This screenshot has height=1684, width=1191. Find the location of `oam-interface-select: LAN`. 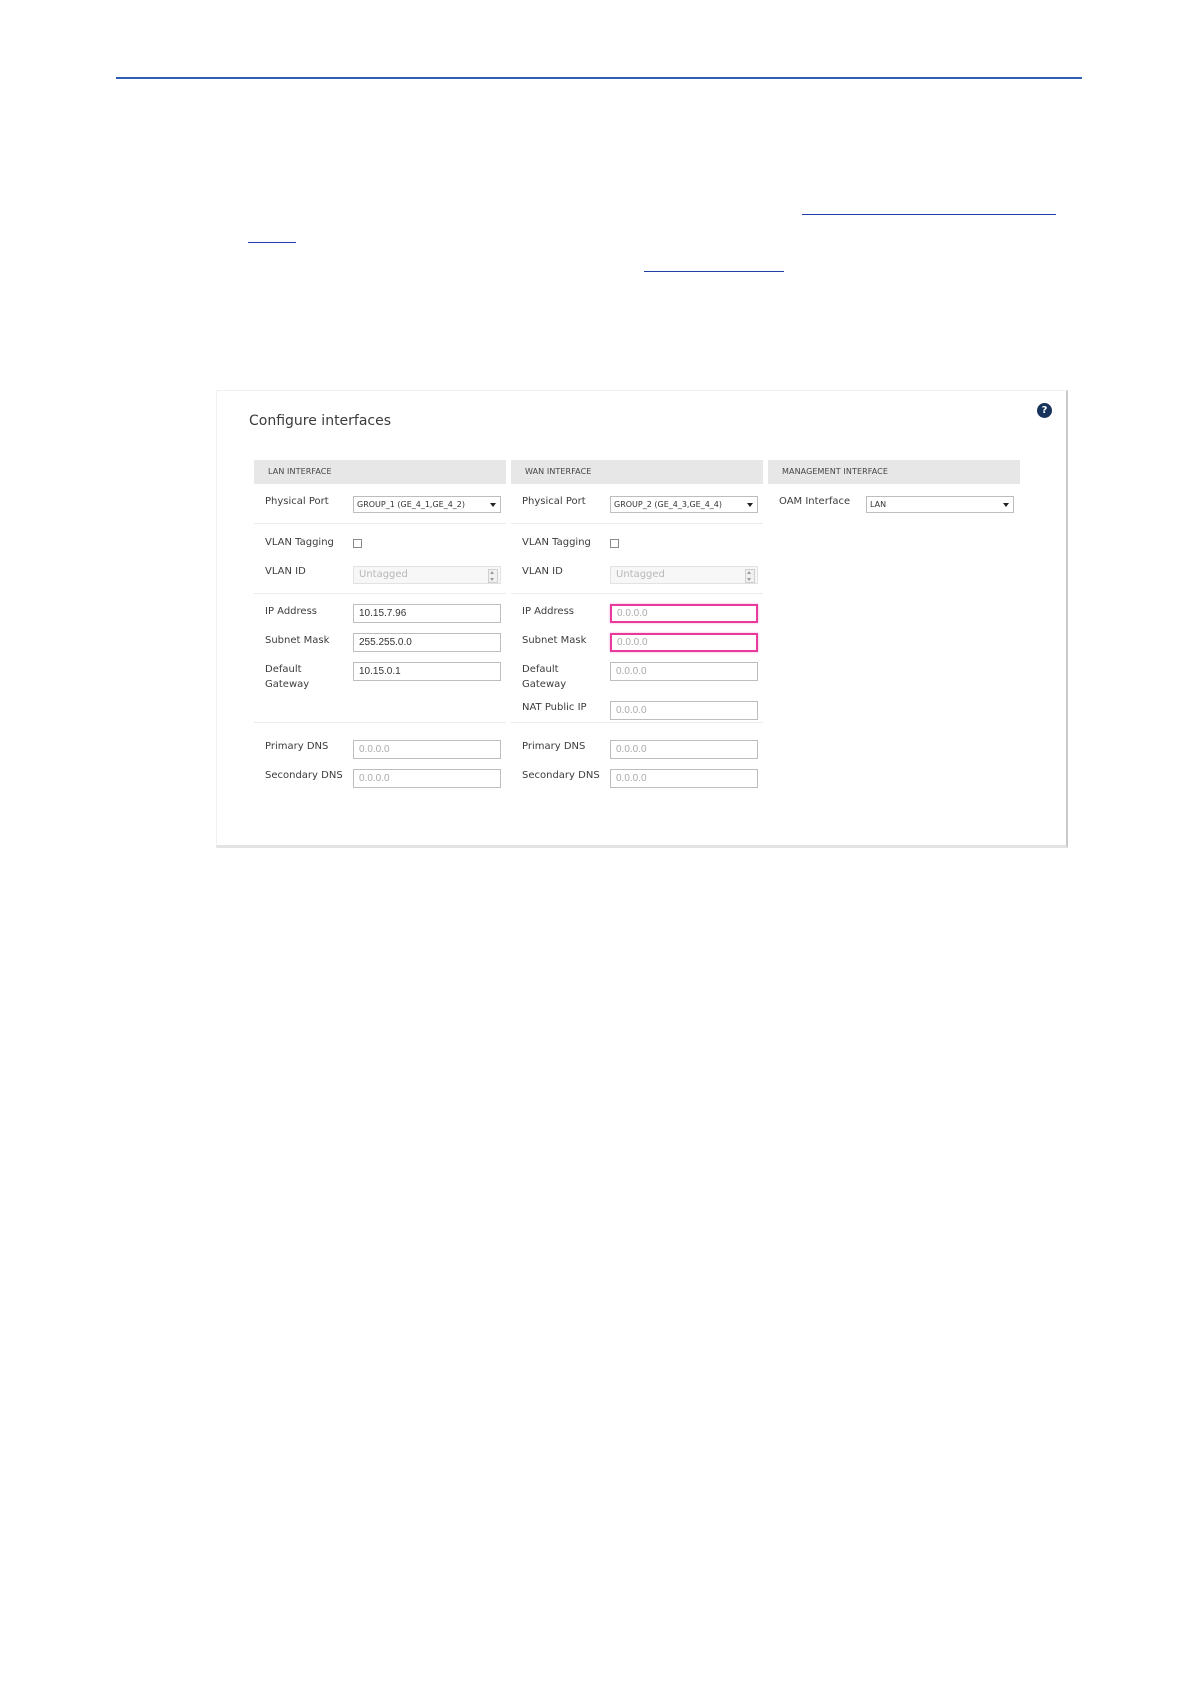

oam-interface-select: LAN is located at coordinates (940, 504).